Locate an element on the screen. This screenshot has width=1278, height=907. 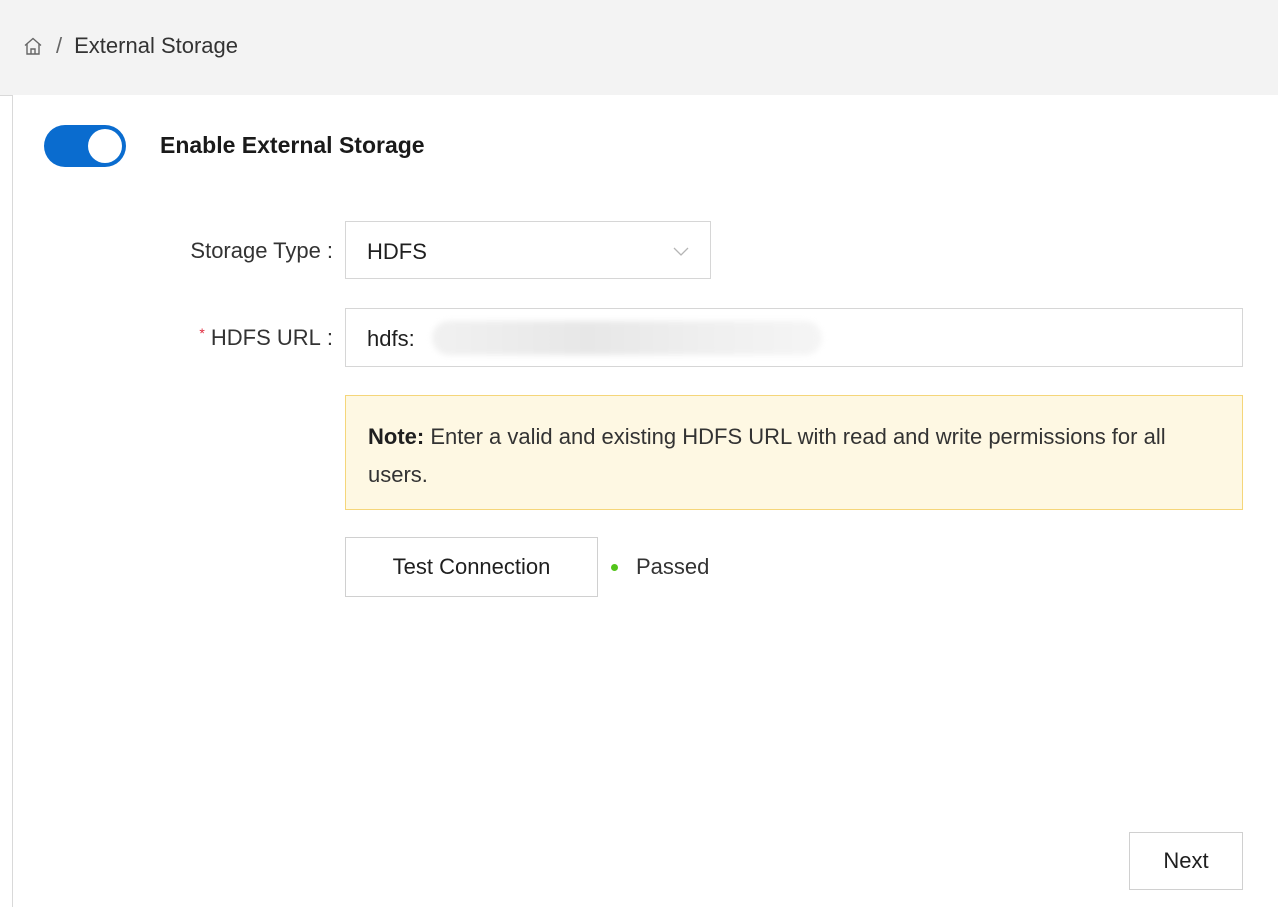
storage-type-label: Storage Type: is located at coordinates (243, 251).